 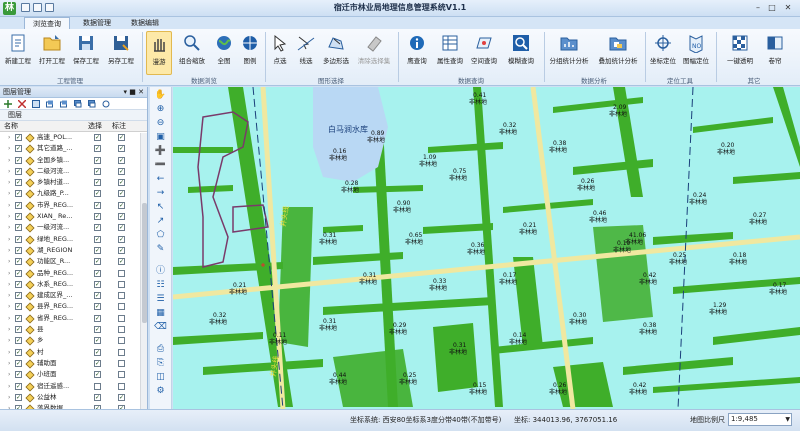 What do you see at coordinates (696, 53) in the screenshot?
I see `sheet-locate-button: NO. 图幅定位` at bounding box center [696, 53].